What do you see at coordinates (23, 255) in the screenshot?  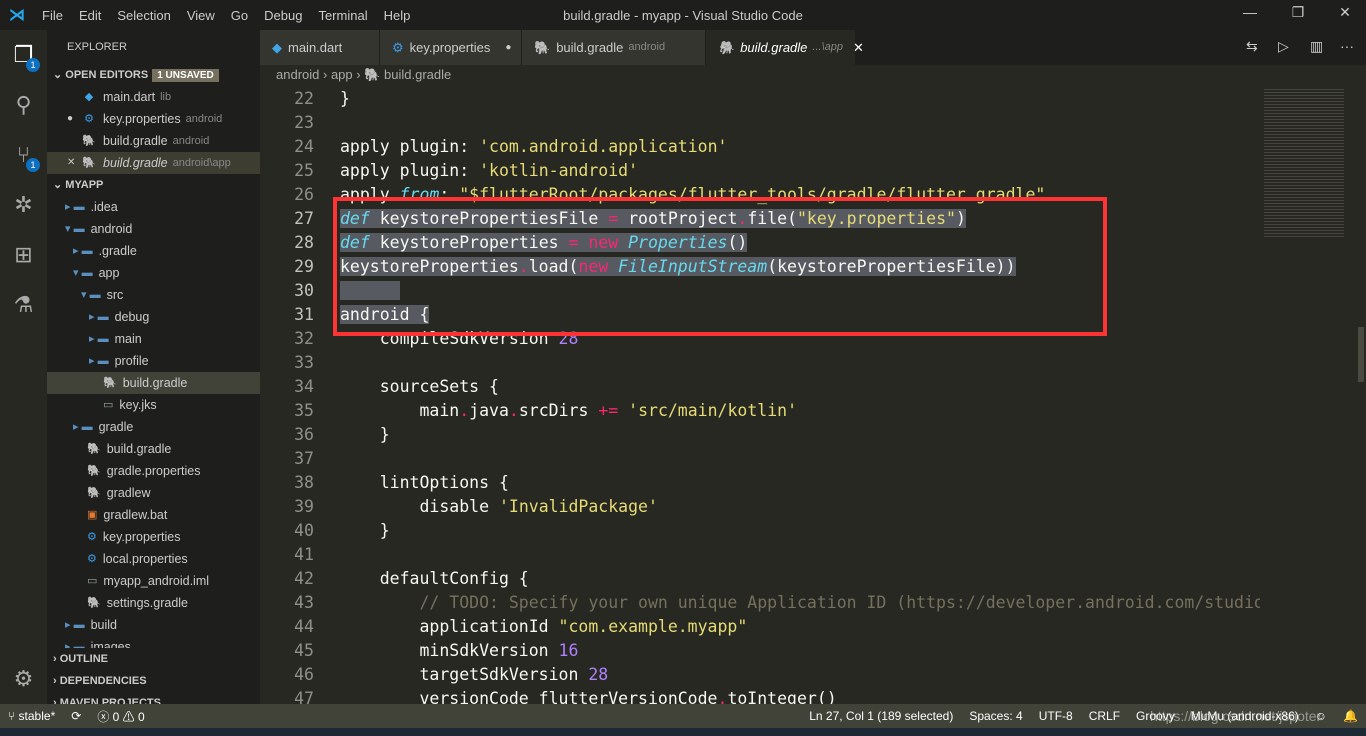 I see `extensions-icon: ⊞` at bounding box center [23, 255].